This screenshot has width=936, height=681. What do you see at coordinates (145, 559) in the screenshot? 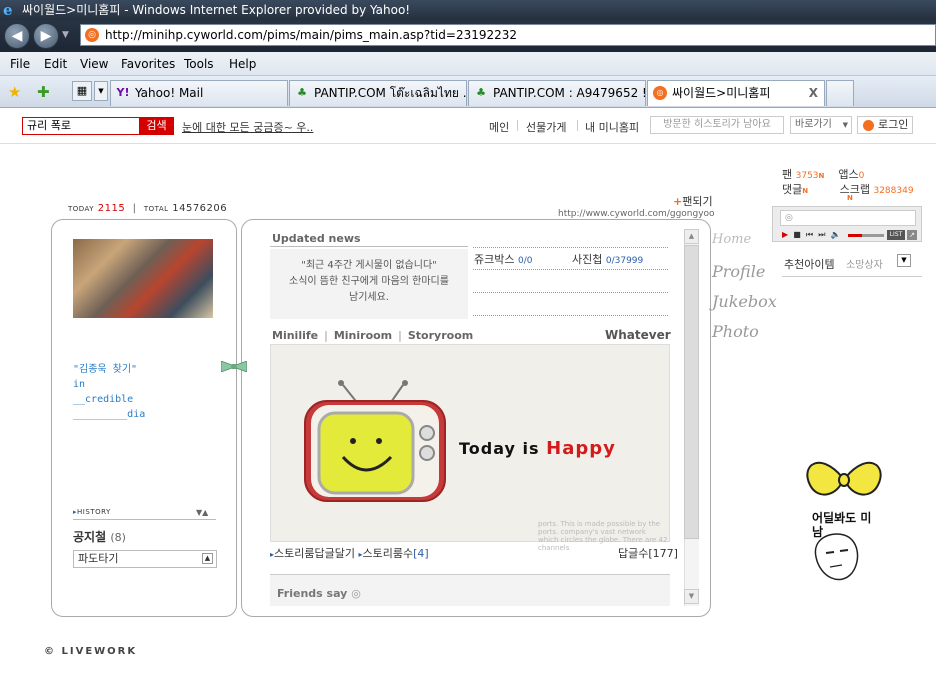
I see `wave-ride-select: 파도타기 ▲` at bounding box center [145, 559].